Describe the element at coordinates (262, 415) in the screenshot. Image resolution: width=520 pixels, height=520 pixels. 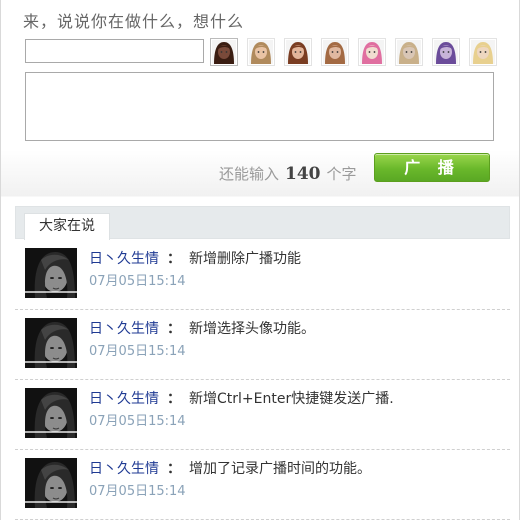
I see `feed-item: 日丶久生情 ： 新增Ctrl+Enter快捷键发送广播. 07月05日15:14` at that location.